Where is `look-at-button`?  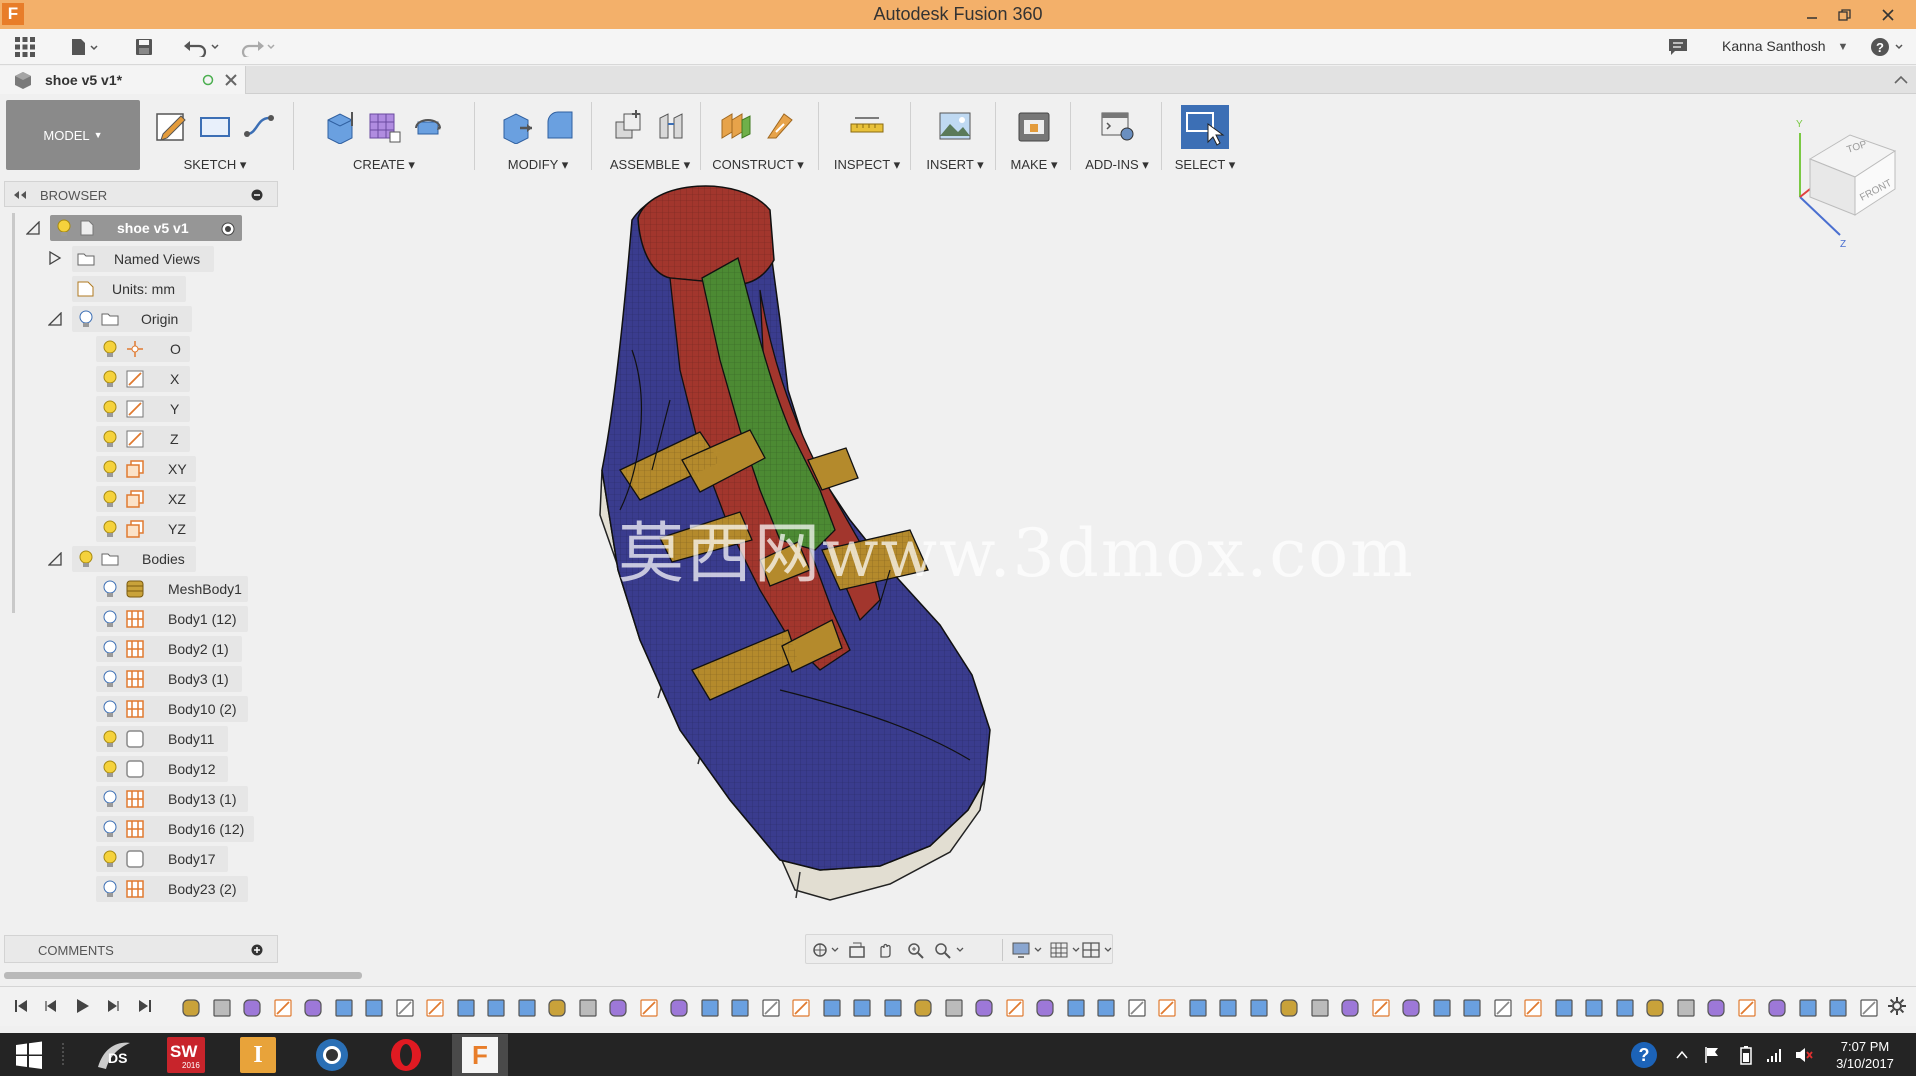 look-at-button is located at coordinates (857, 950).